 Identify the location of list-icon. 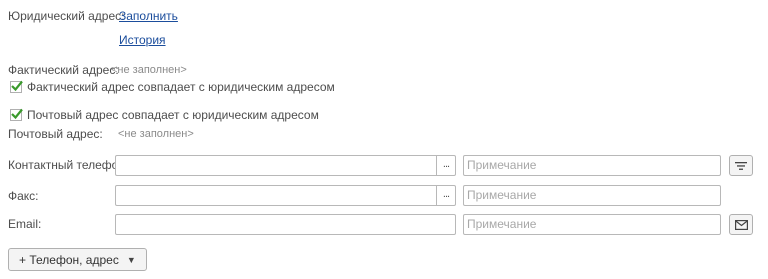
(741, 165).